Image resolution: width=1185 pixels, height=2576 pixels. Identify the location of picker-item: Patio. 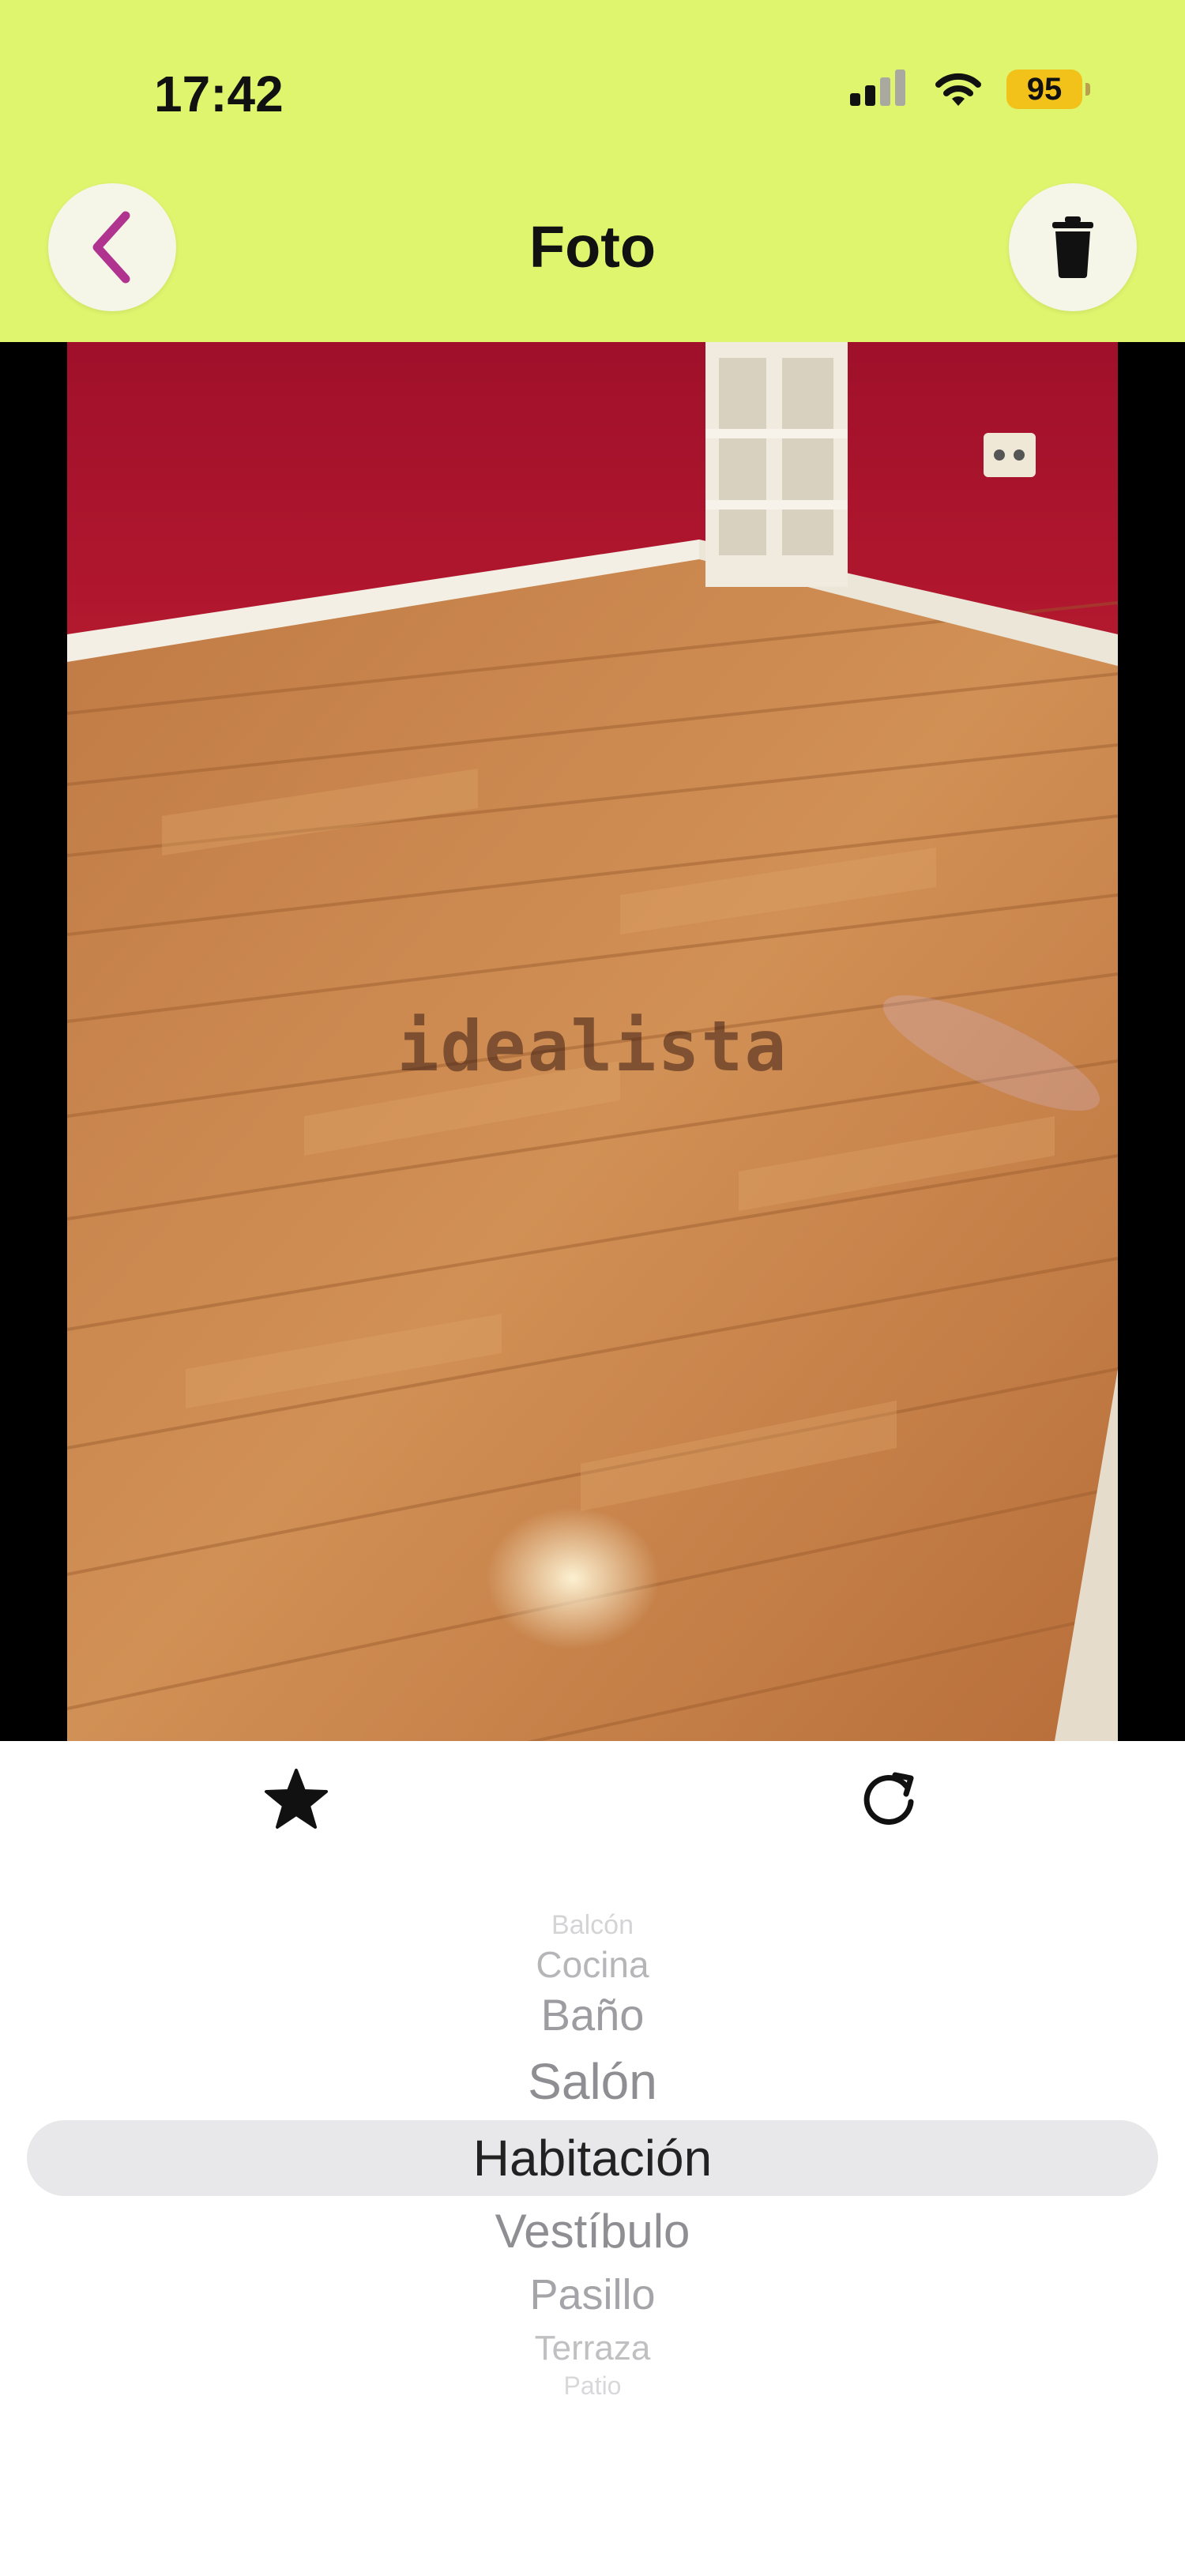
(592, 2386).